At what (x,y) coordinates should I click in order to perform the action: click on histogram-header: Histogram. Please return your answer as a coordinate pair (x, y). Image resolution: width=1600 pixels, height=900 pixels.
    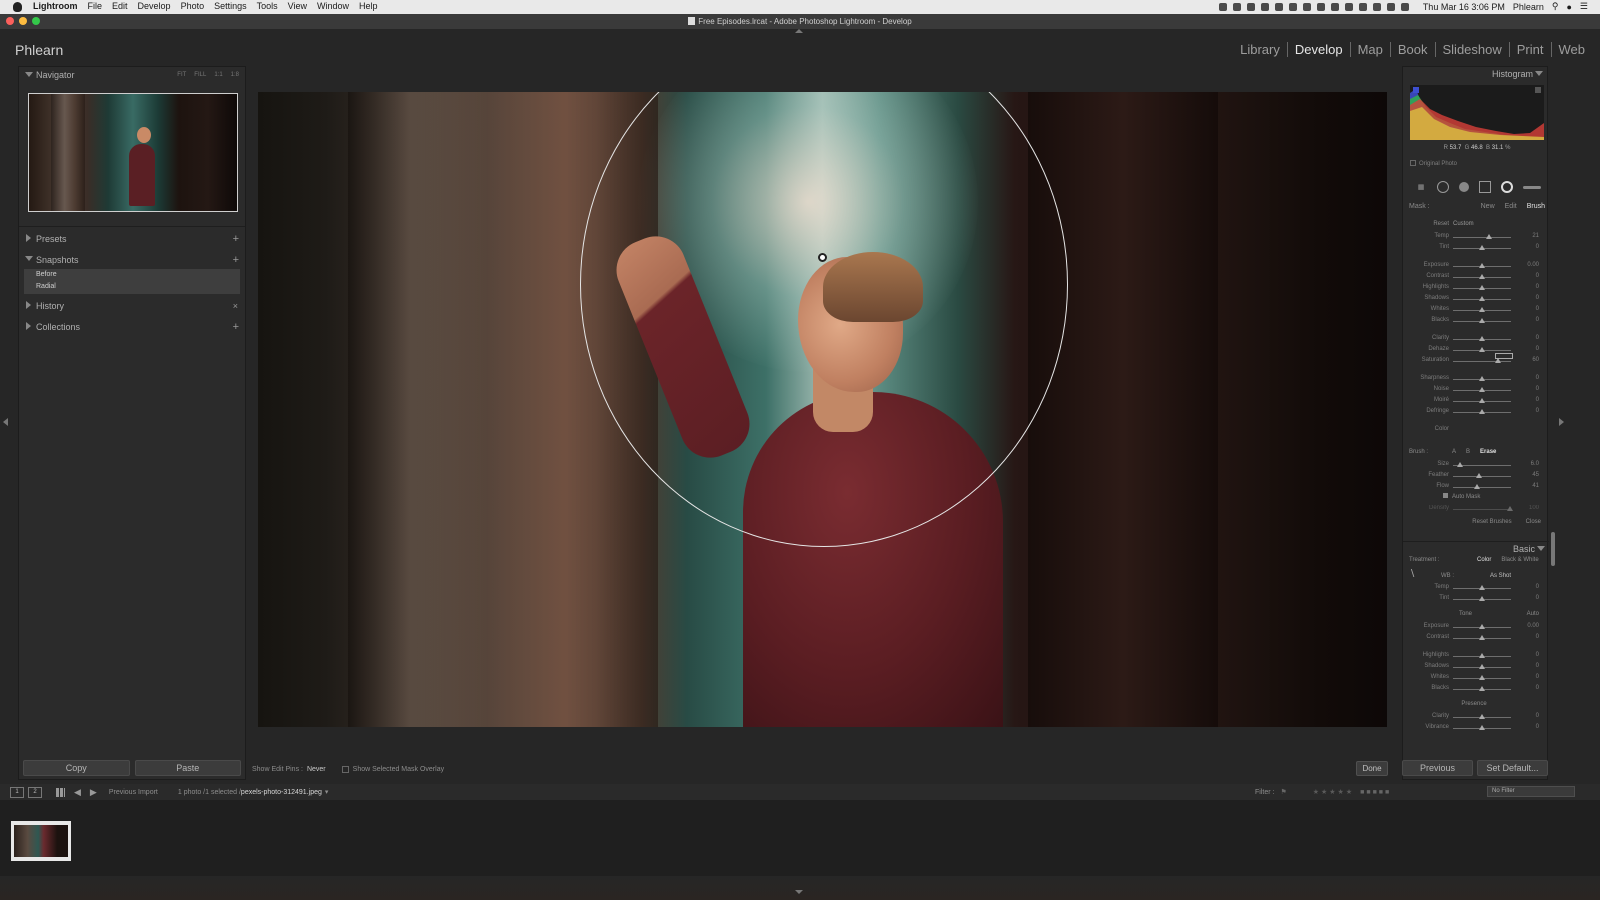
    Looking at the image, I should click on (1475, 74).